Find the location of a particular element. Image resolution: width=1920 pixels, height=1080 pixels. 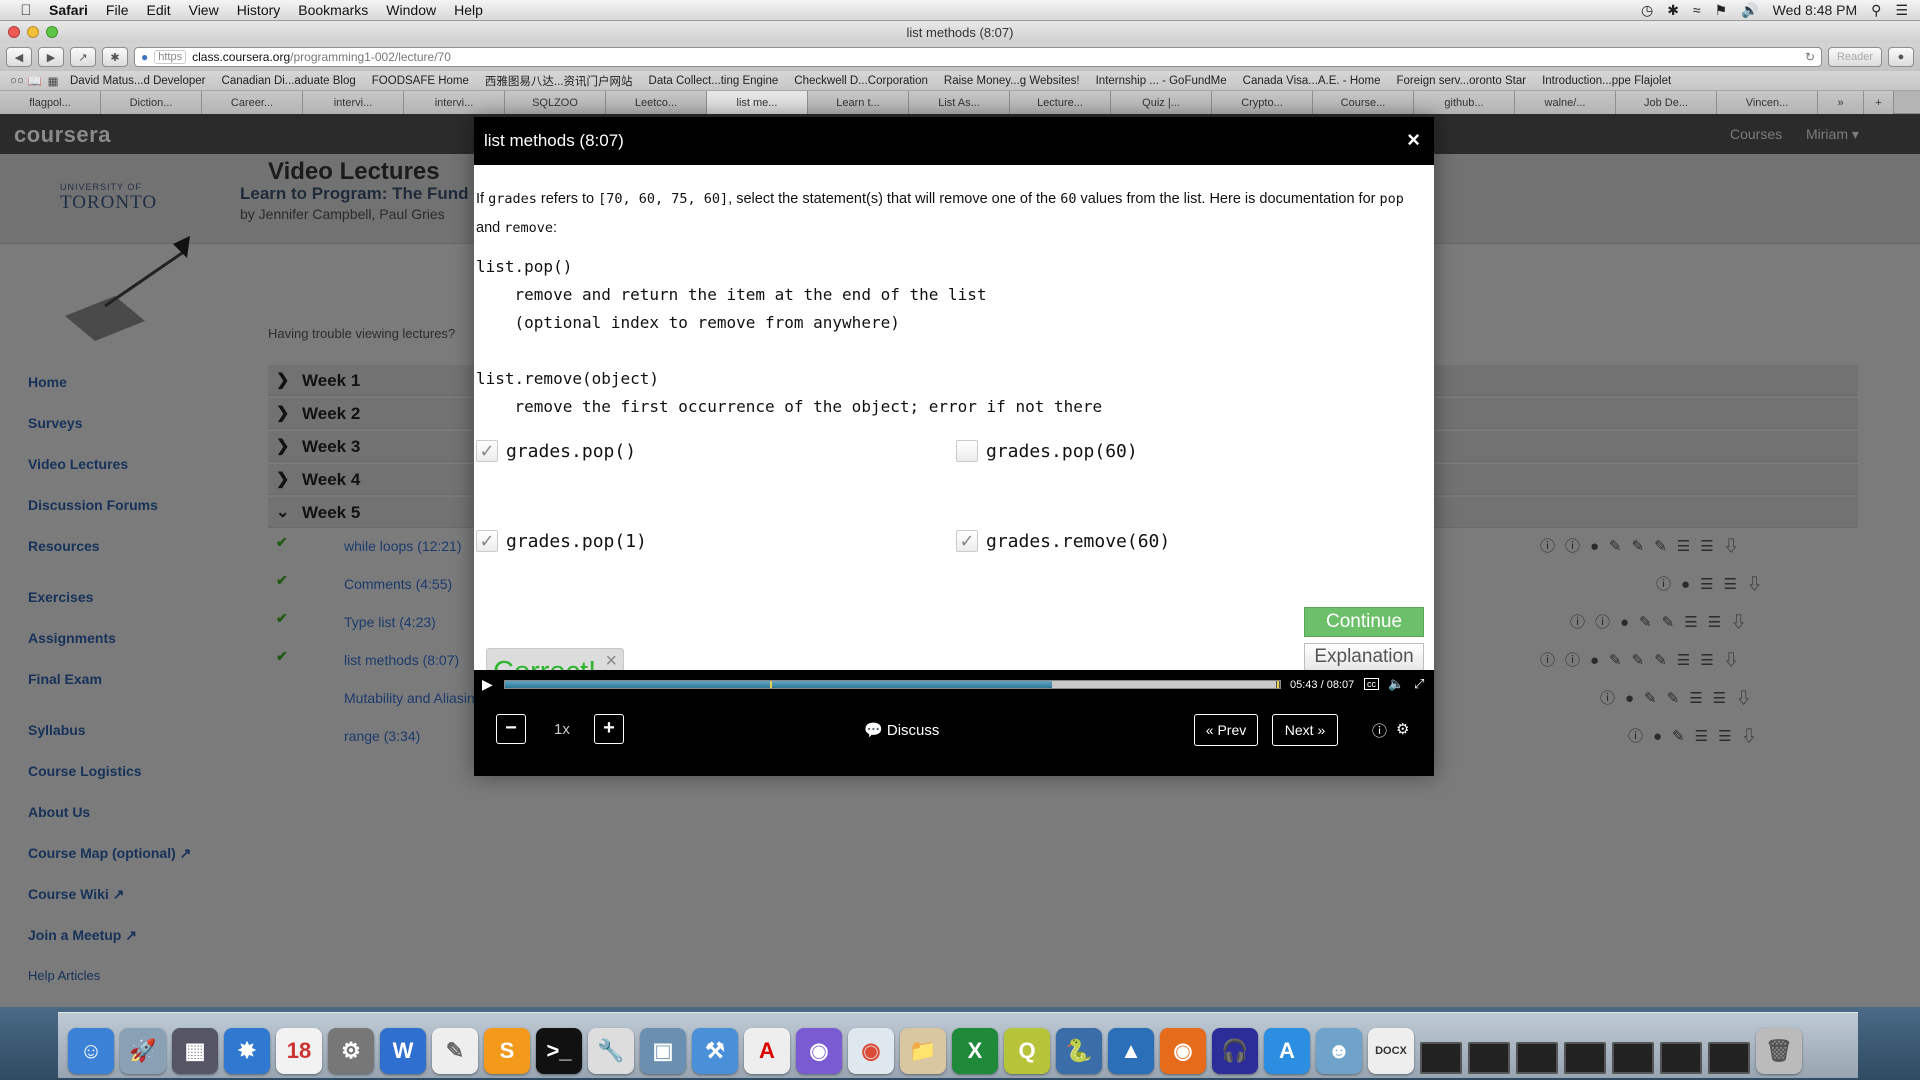

mission-control-icon: ▦ is located at coordinates (195, 1051).